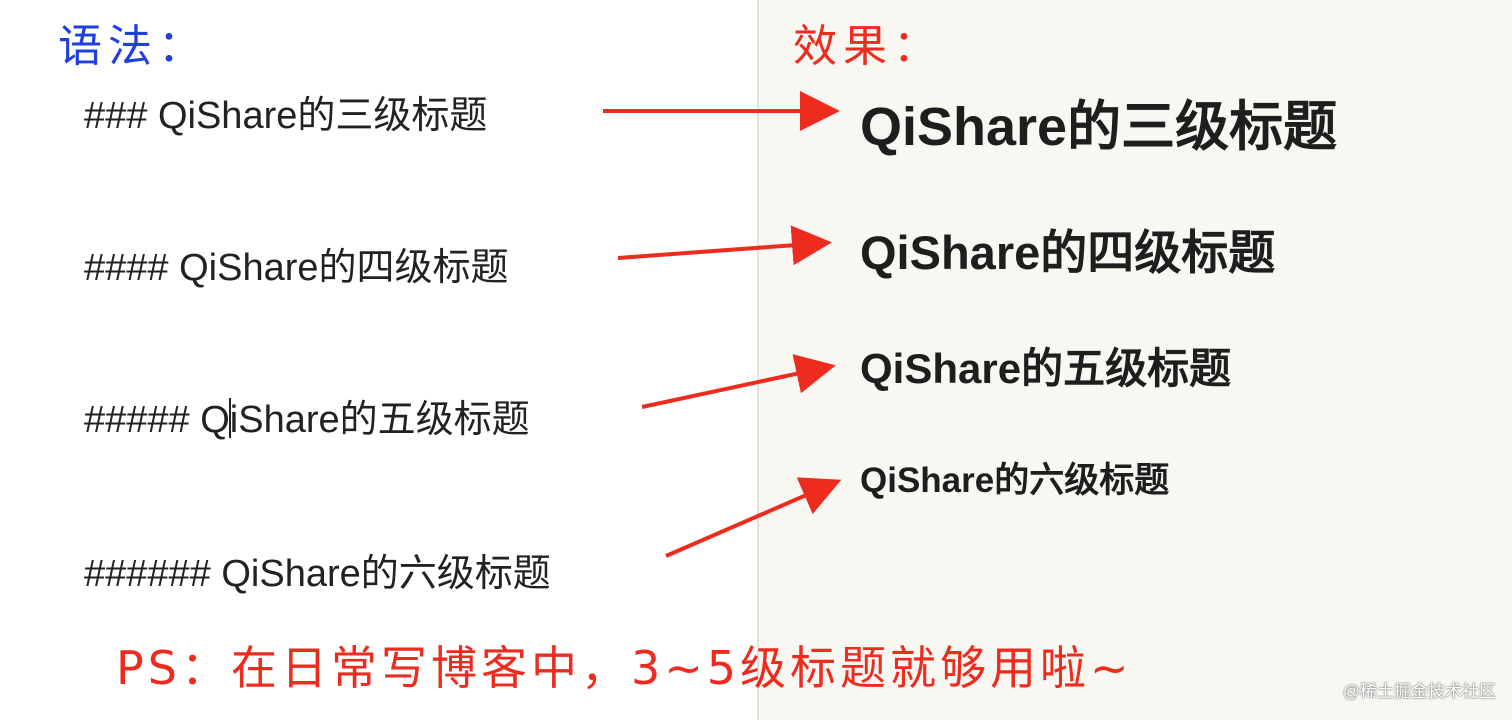 The image size is (1512, 720). Describe the element at coordinates (1419, 691) in the screenshot. I see `watermark: @稀土掘金技术社区` at that location.